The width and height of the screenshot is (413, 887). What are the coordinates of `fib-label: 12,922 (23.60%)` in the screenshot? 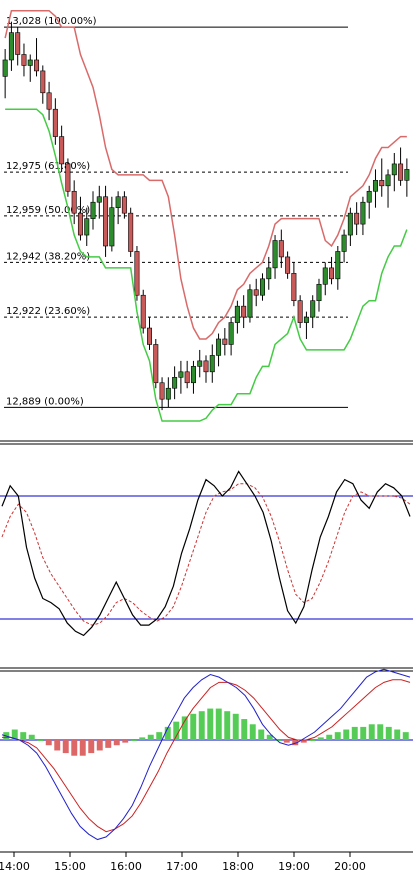 It's located at (48, 311).